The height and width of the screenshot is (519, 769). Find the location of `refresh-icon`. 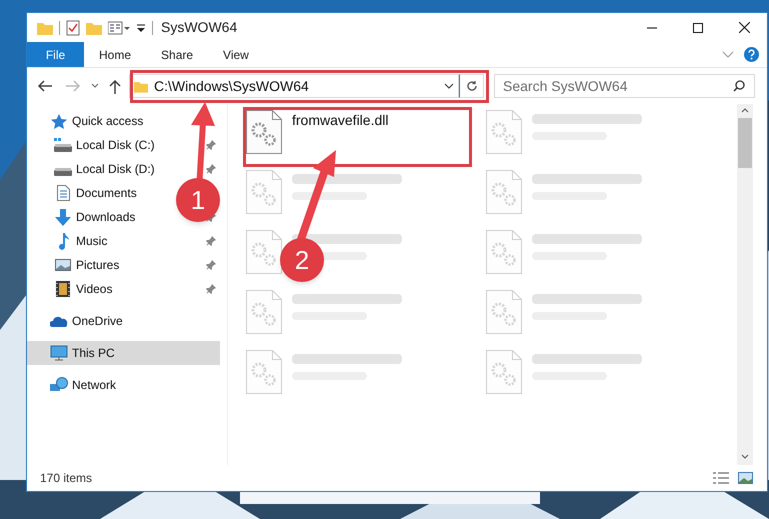

refresh-icon is located at coordinates (472, 86).